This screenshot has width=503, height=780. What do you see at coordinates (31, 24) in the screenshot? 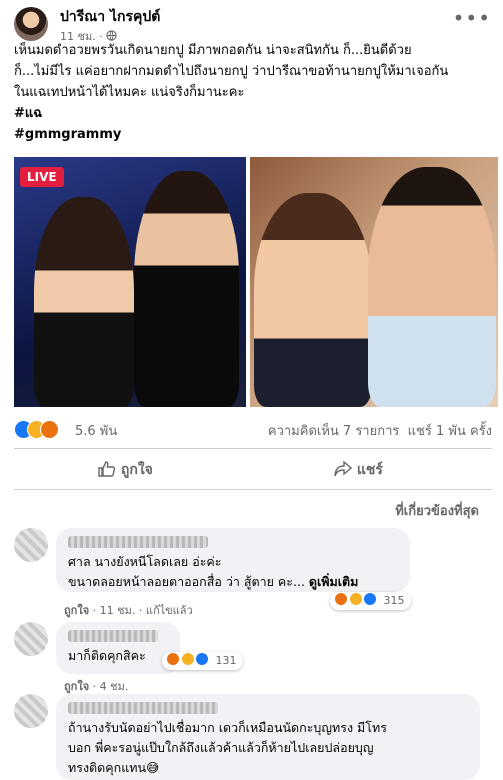
I see `author-avatar` at bounding box center [31, 24].